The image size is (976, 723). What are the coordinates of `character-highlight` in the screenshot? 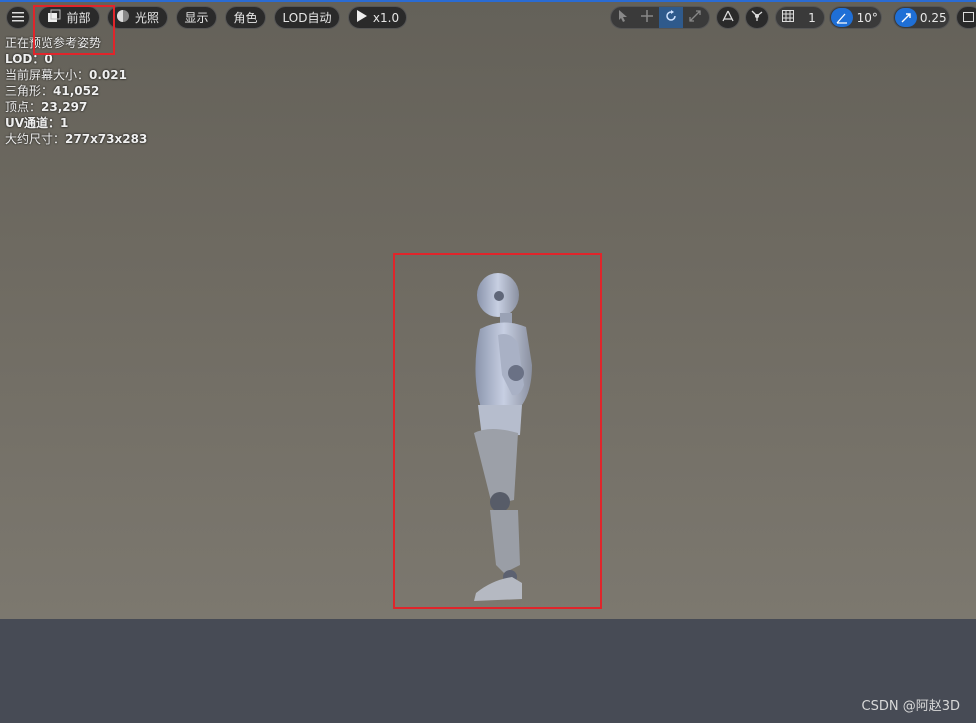 It's located at (497, 431).